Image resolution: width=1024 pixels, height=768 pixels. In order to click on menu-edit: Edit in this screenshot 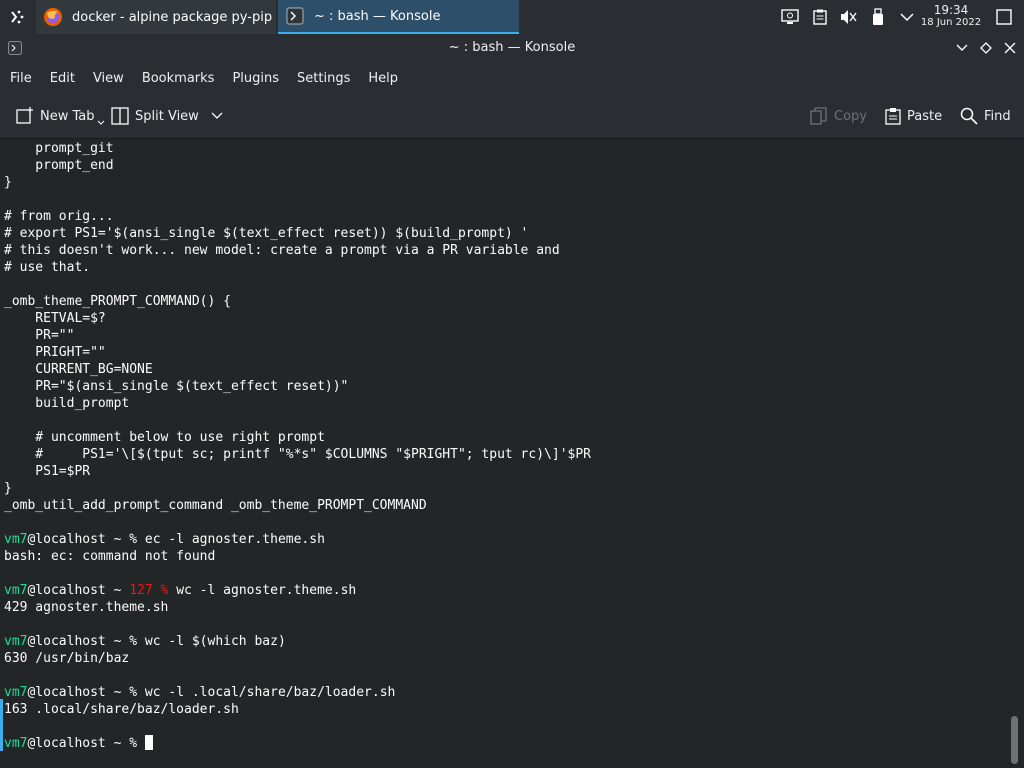, I will do `click(62, 78)`.